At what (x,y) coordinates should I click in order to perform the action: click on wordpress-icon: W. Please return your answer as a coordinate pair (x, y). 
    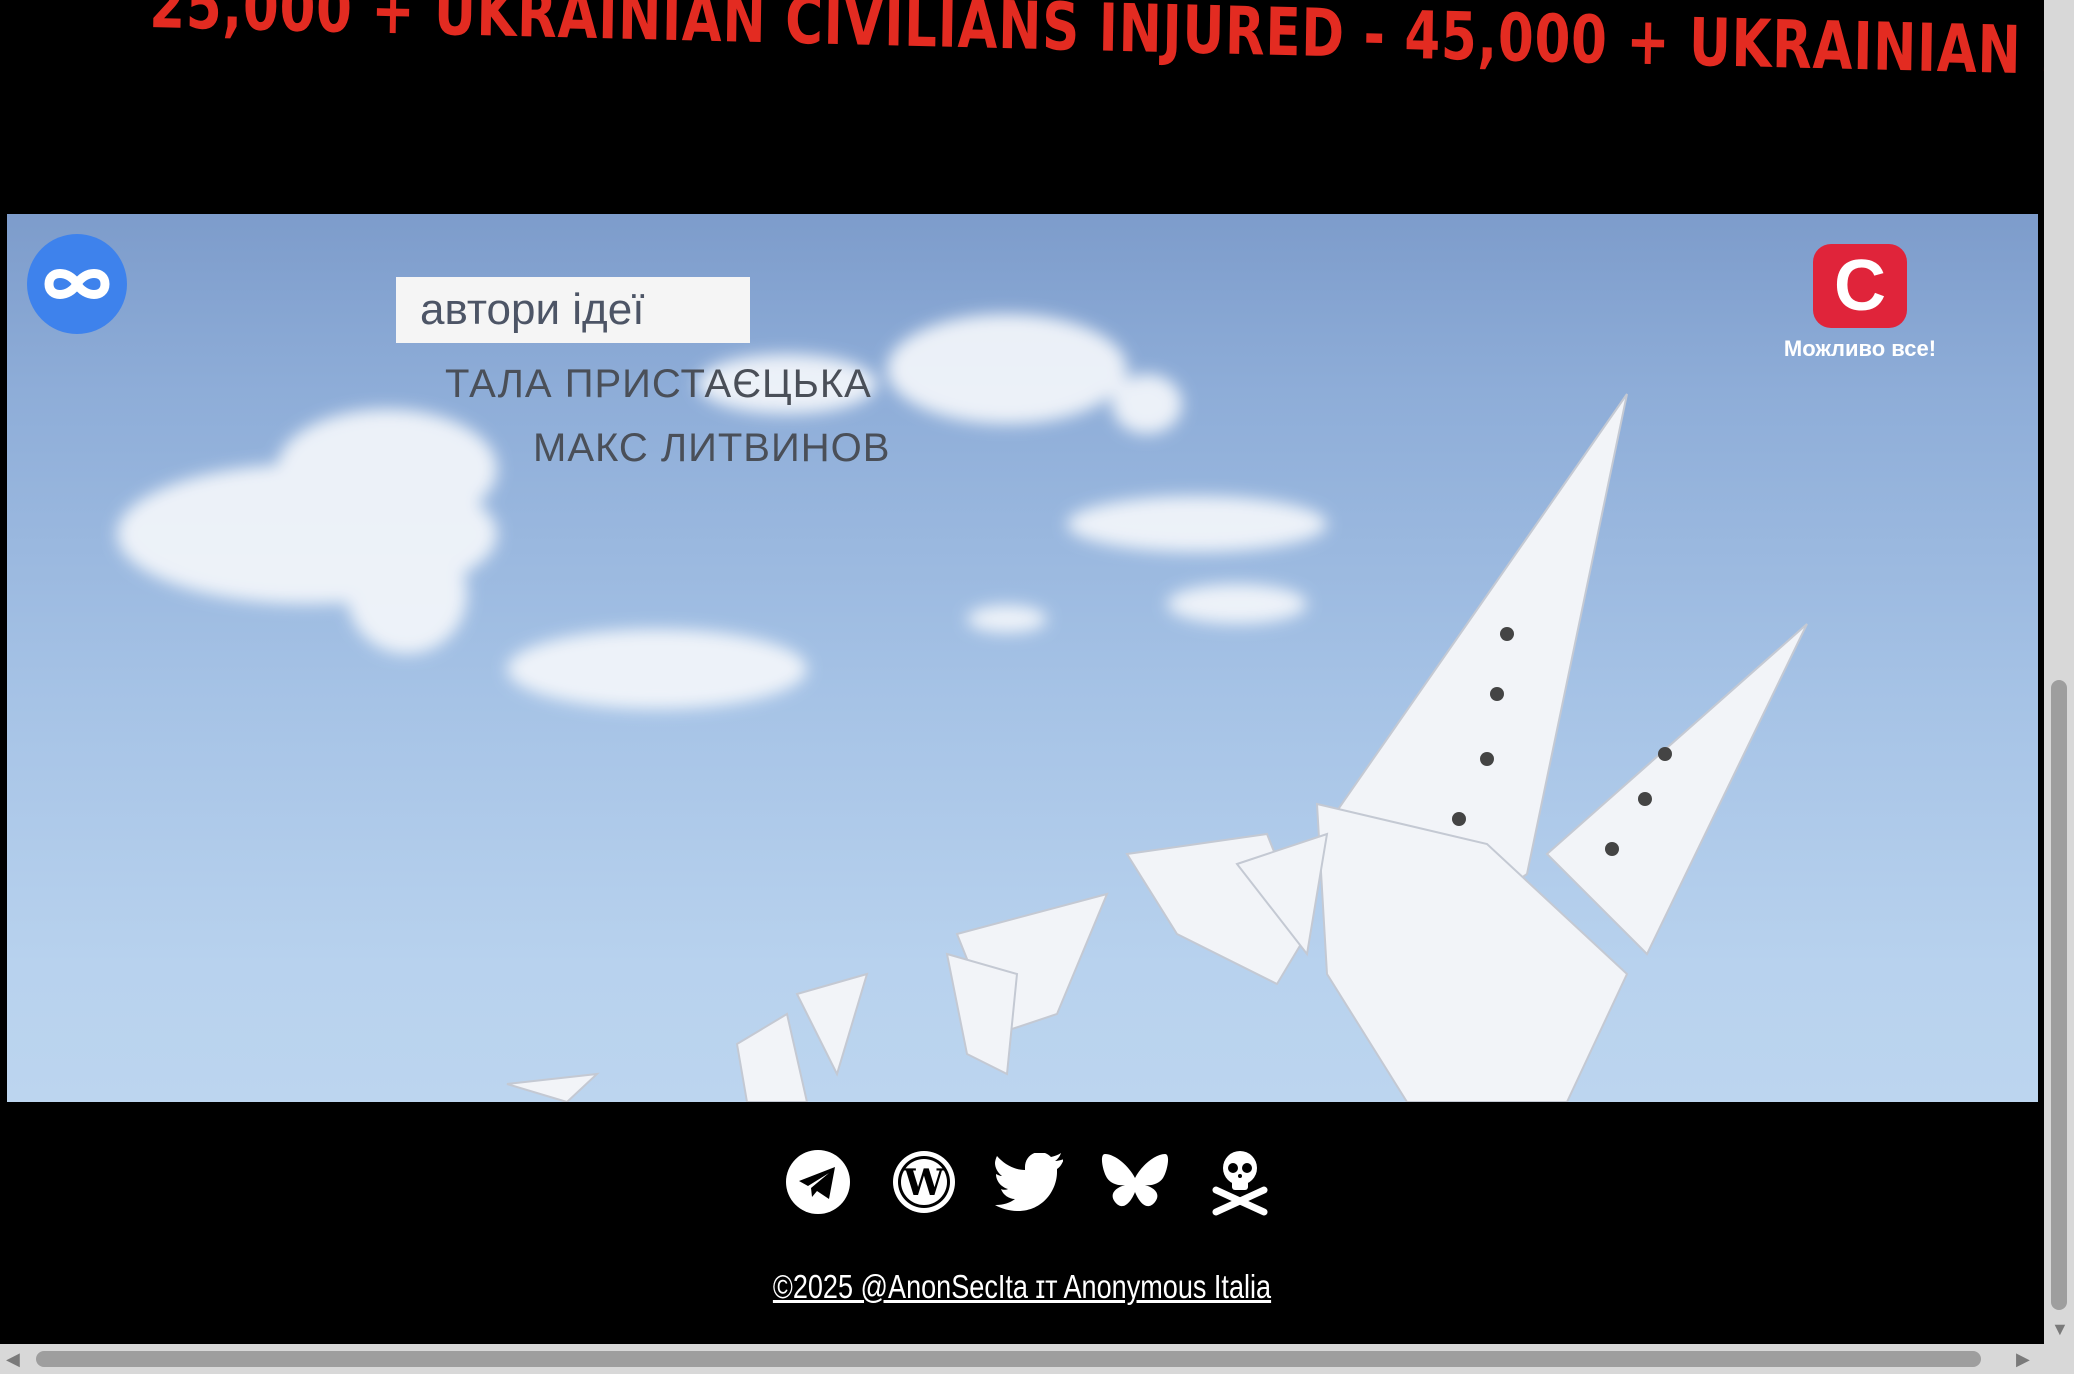
    Looking at the image, I should click on (924, 1182).